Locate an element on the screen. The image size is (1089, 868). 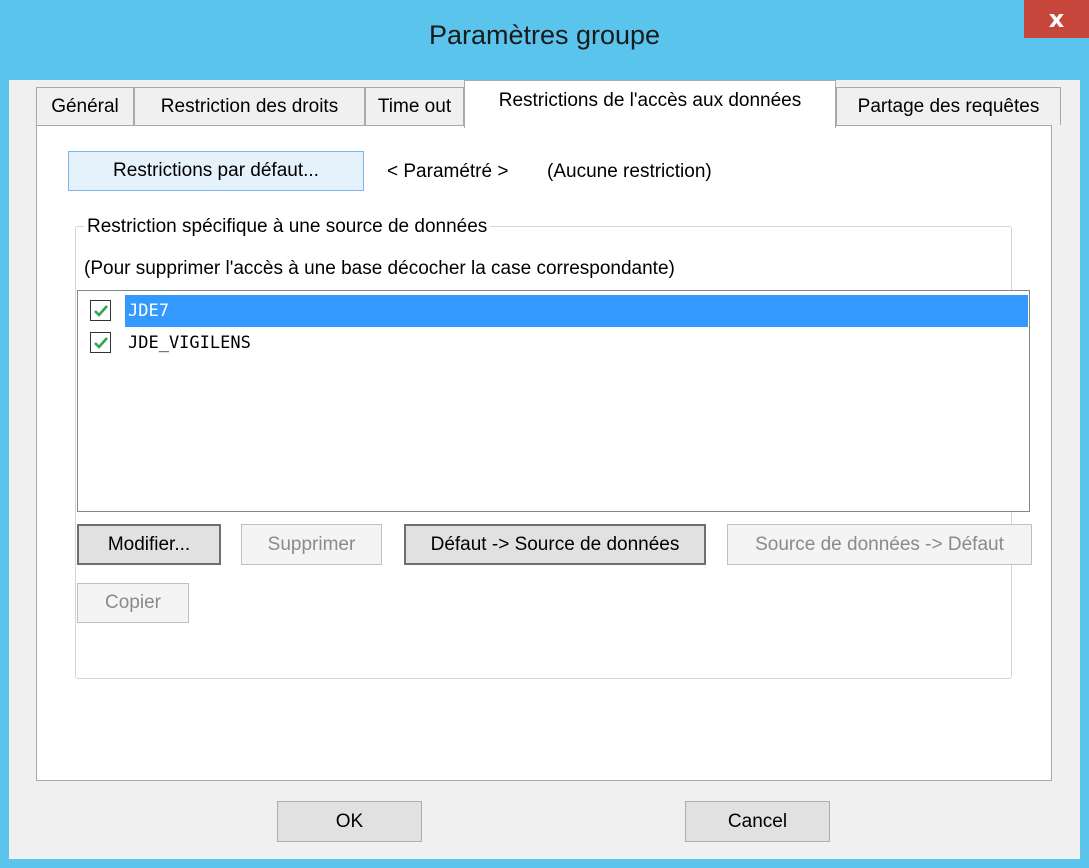
button-label: Copier is located at coordinates (133, 602).